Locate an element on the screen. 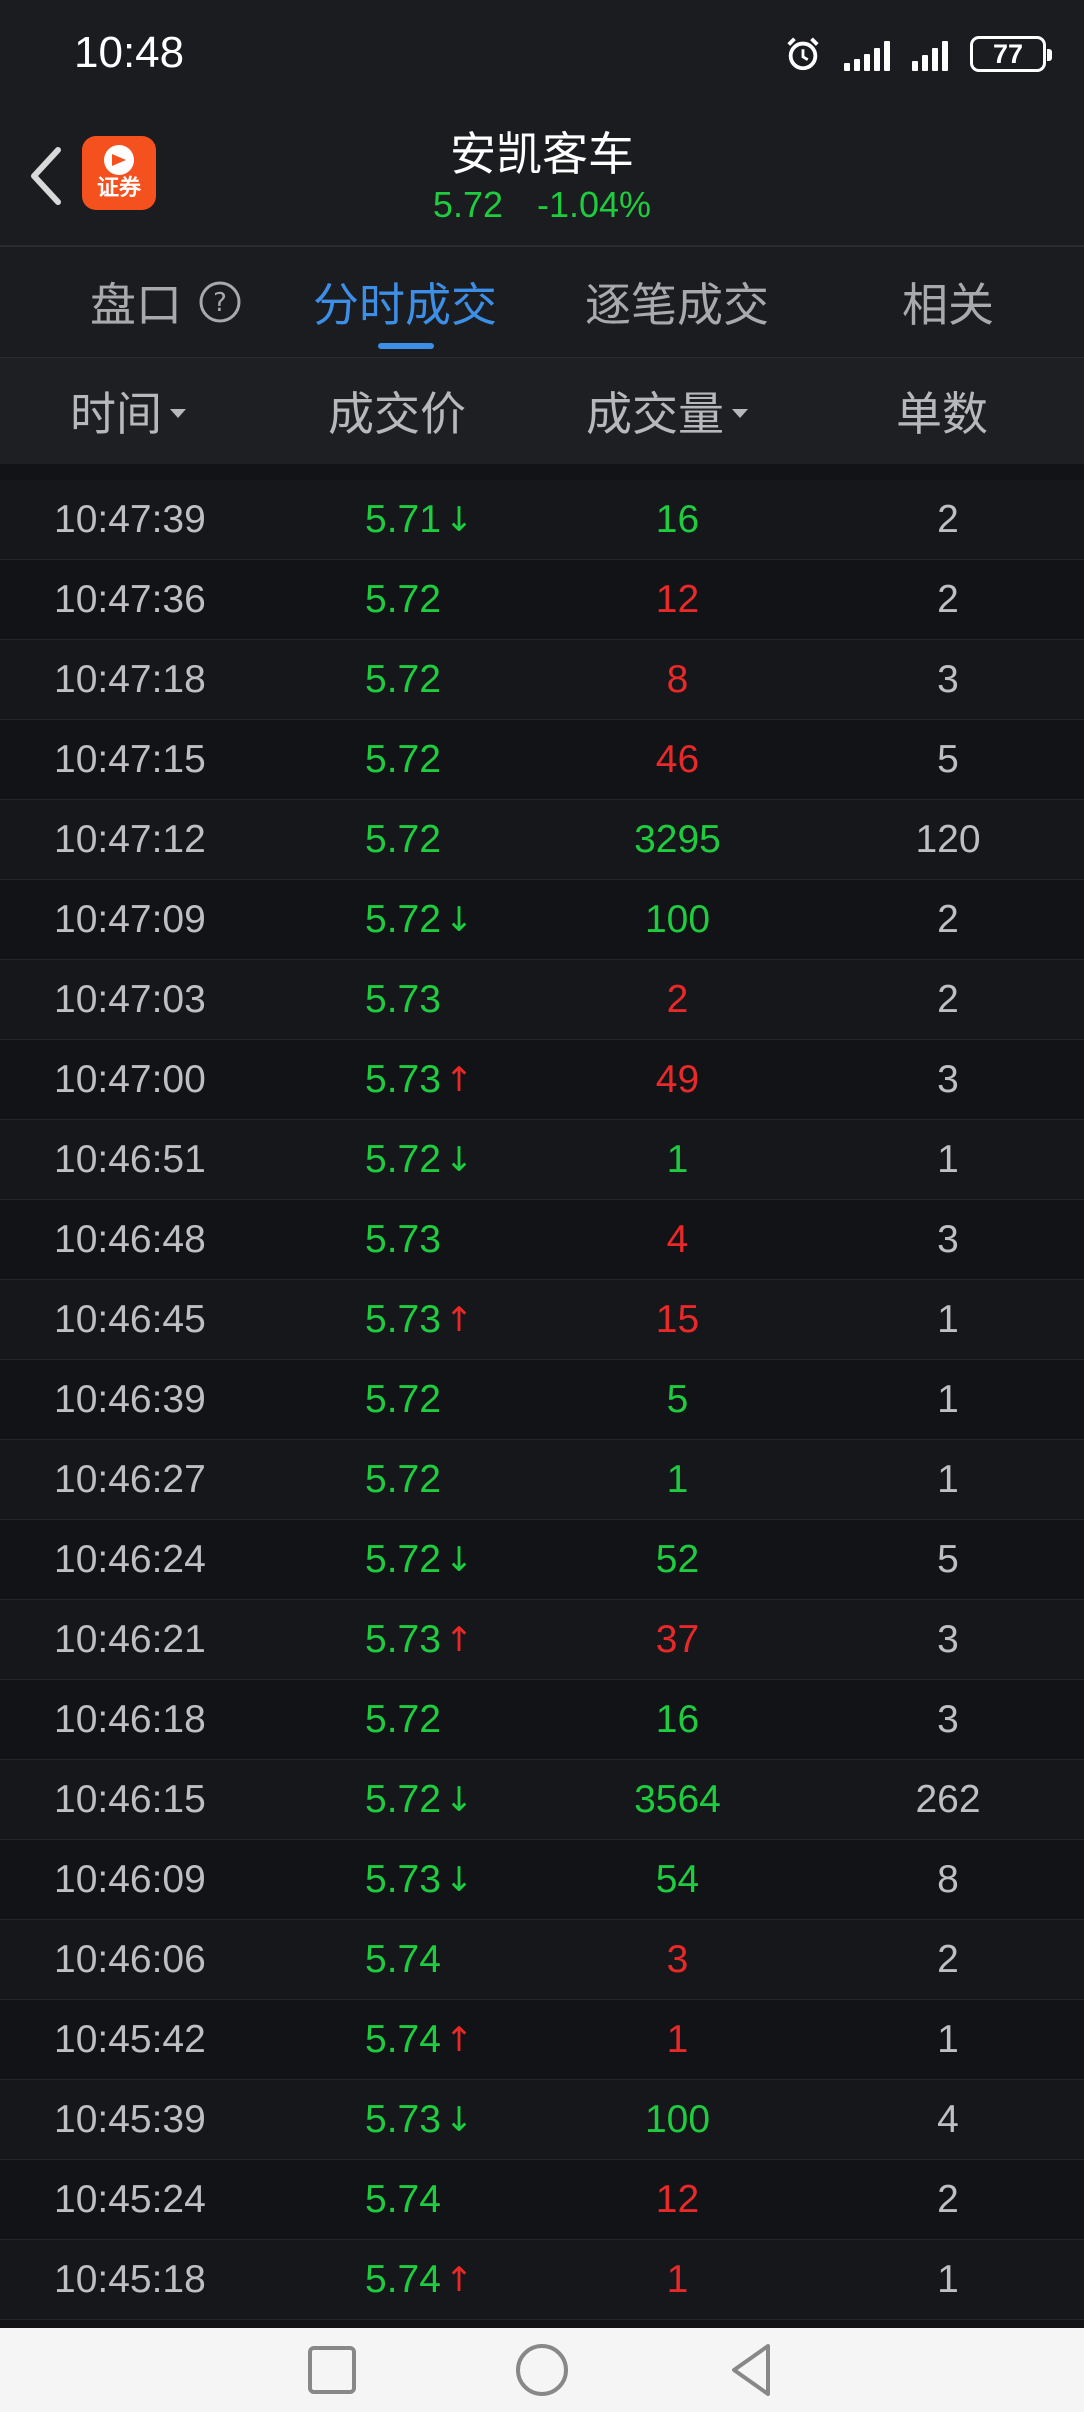  trade-count: 4 is located at coordinates (948, 2119).